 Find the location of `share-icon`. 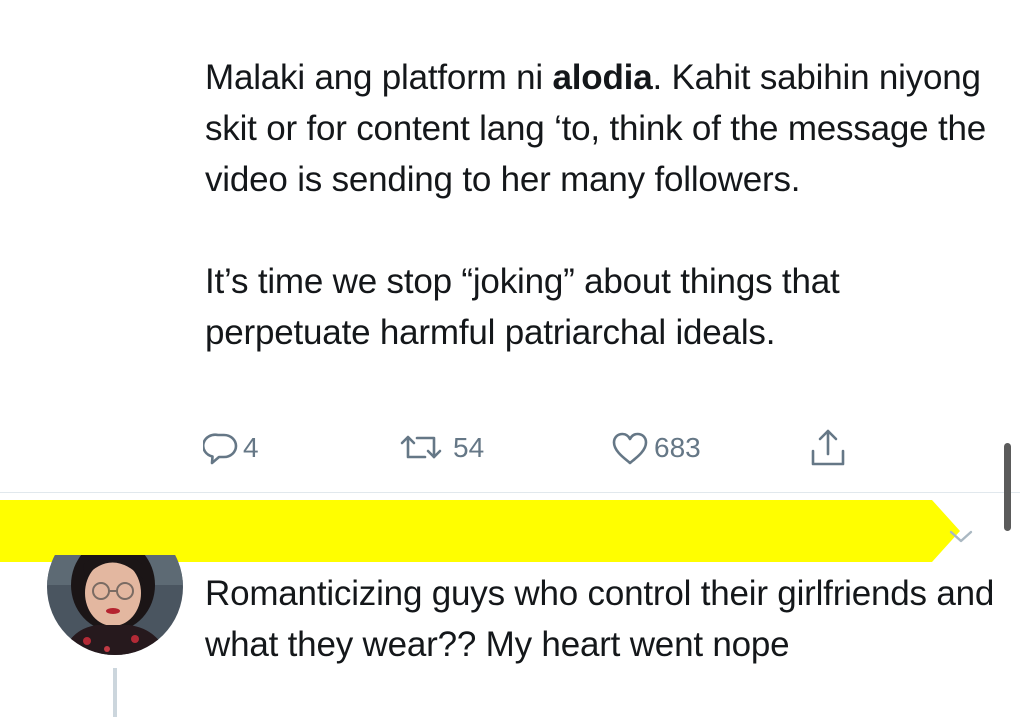

share-icon is located at coordinates (828, 448).